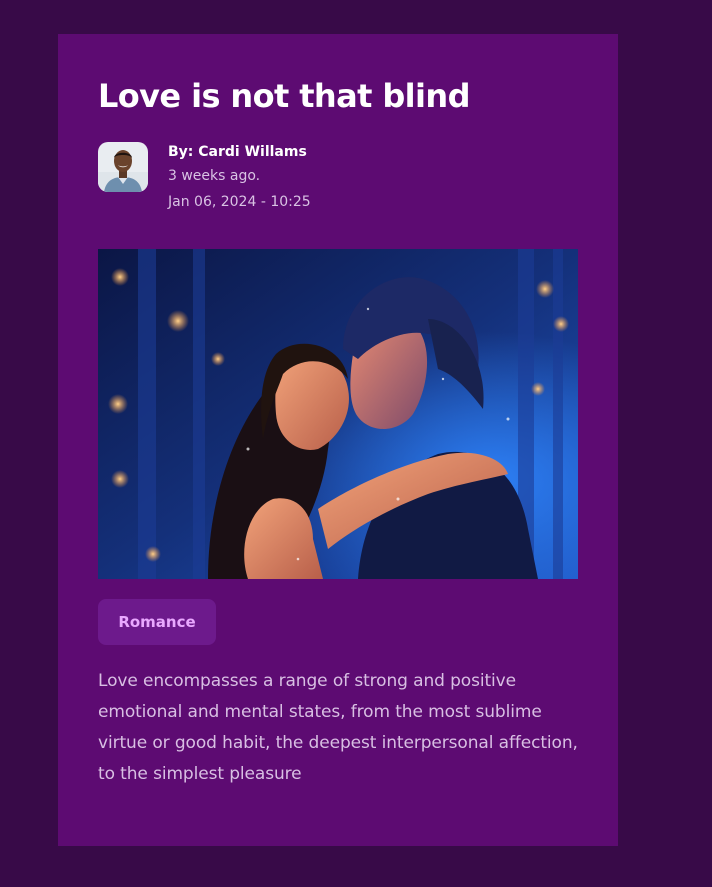 This screenshot has width=712, height=887. Describe the element at coordinates (239, 202) in the screenshot. I see `post-timestamp: Jan 06, 2024 - 10:25` at that location.